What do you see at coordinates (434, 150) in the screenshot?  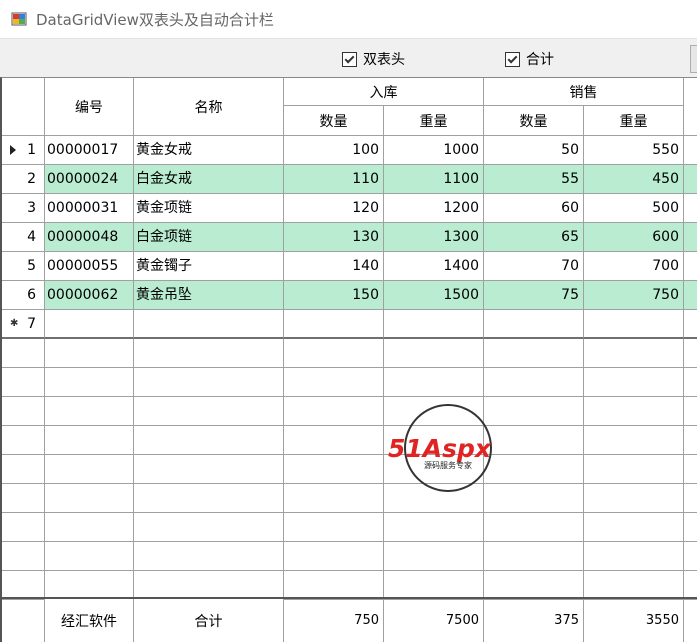 I see `cell-in-weight: 1000` at bounding box center [434, 150].